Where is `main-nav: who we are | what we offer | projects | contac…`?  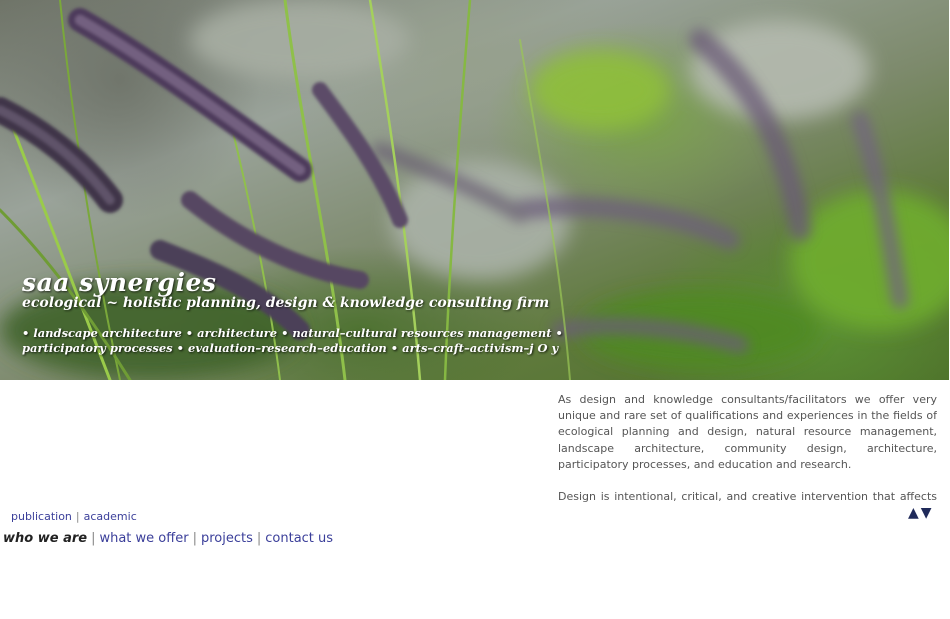 main-nav: who we are | what we offer | projects | contac… is located at coordinates (168, 538).